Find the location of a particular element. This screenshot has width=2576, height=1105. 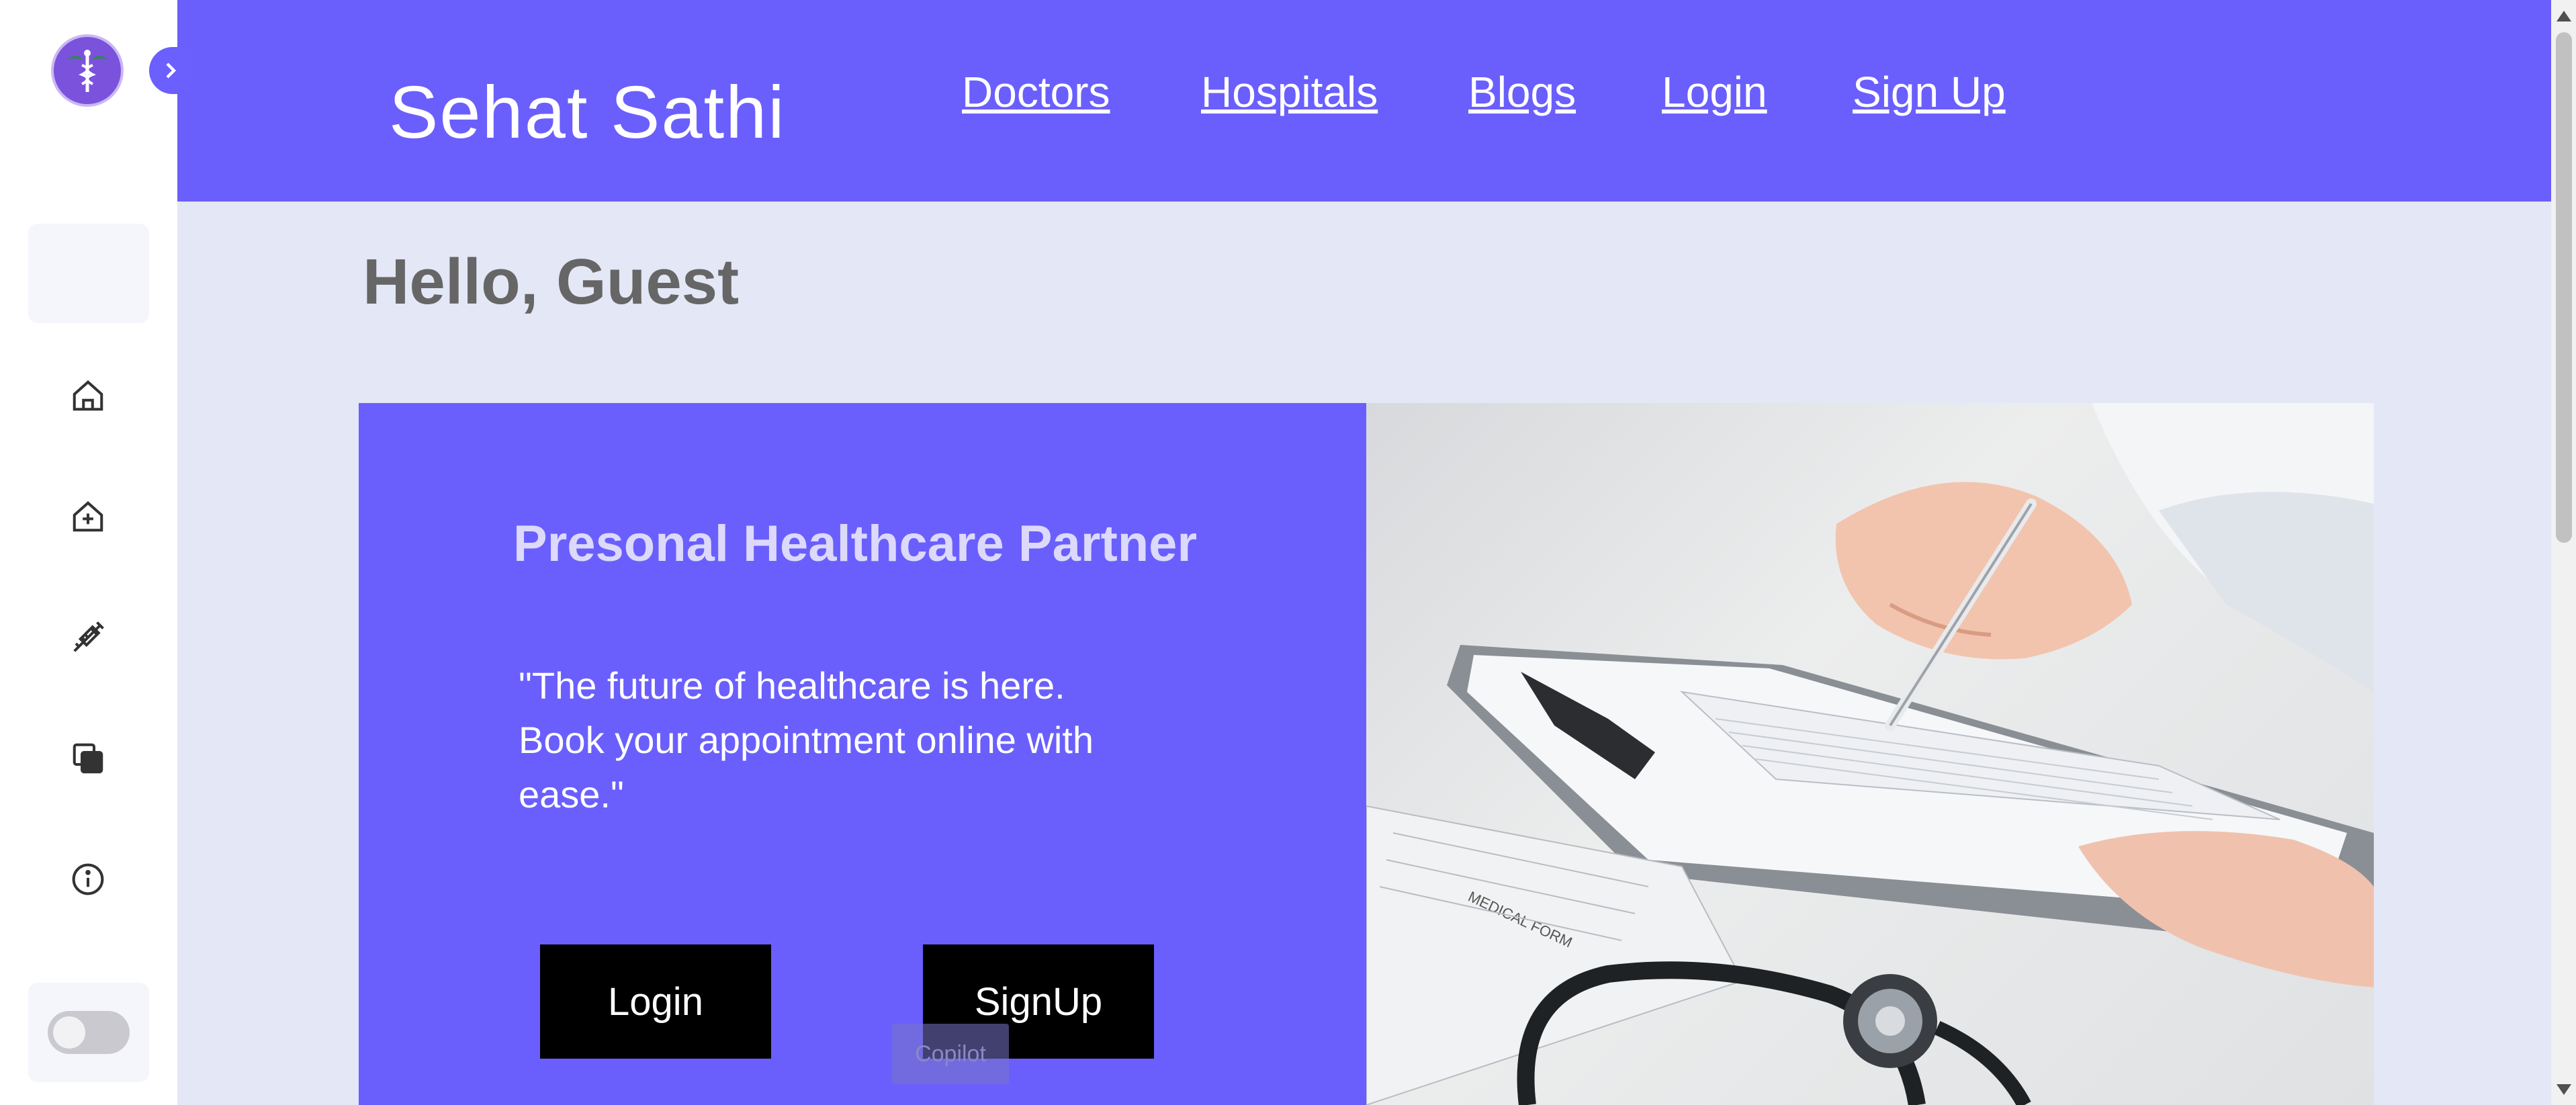

sidebar-search-slot is located at coordinates (88, 273).